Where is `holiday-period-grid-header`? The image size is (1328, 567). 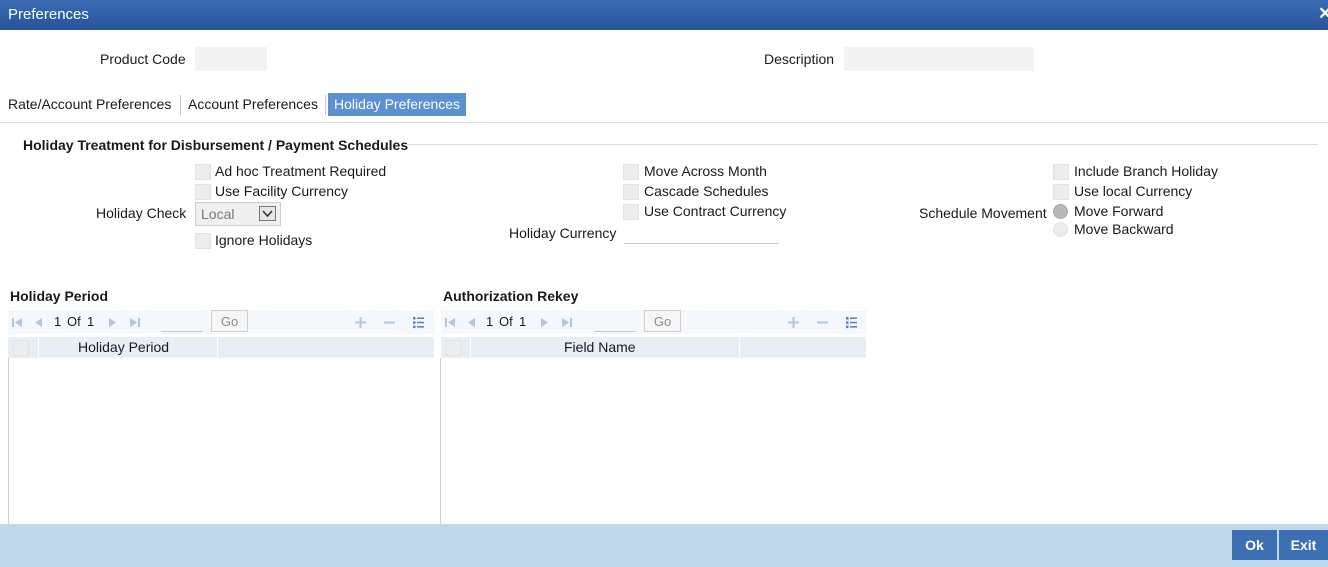
holiday-period-grid-header is located at coordinates (221, 347).